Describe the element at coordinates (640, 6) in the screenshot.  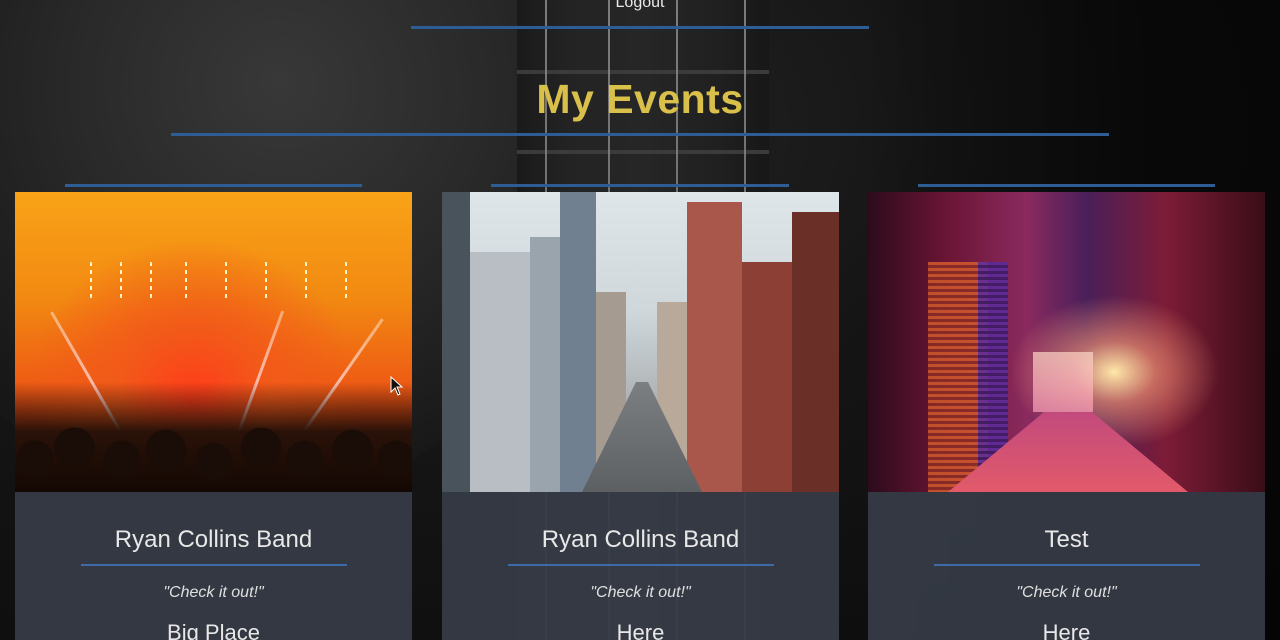
I see `logout-link: Logout` at that location.